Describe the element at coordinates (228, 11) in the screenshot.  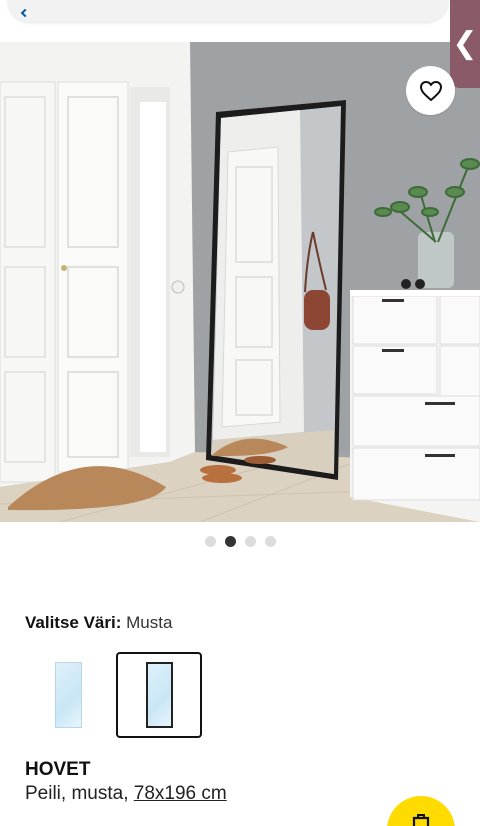
I see `search-bar` at that location.